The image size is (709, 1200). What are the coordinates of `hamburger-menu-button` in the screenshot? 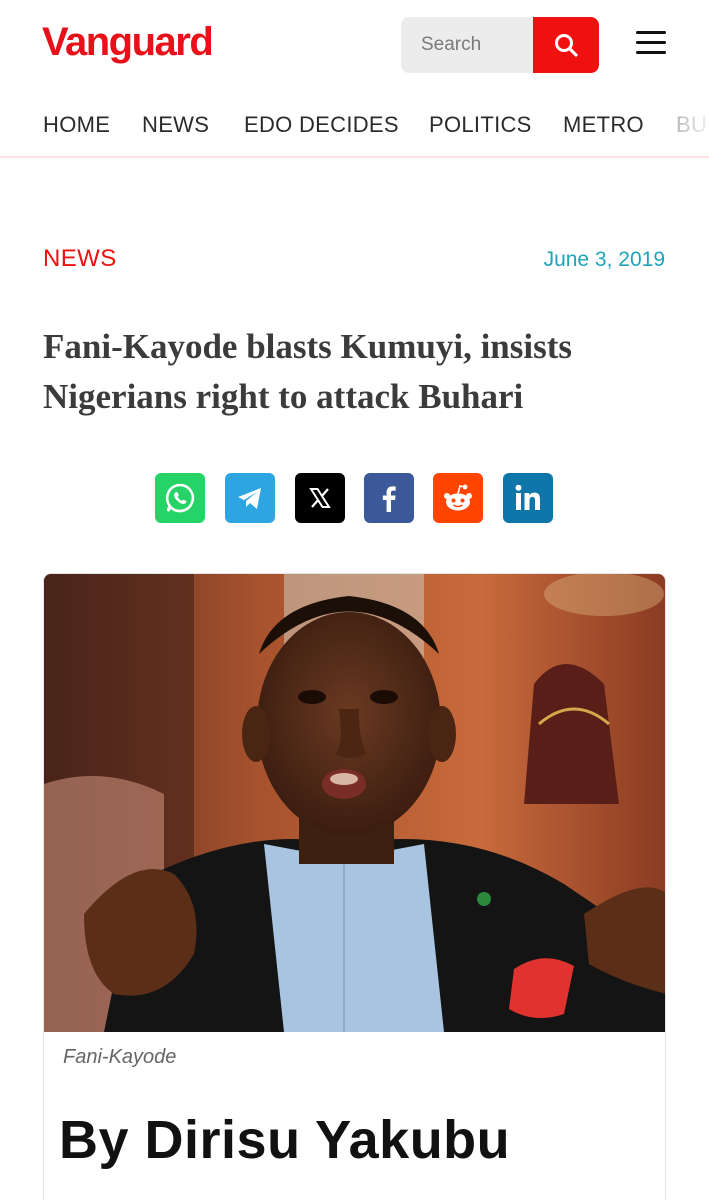 It's located at (651, 45).